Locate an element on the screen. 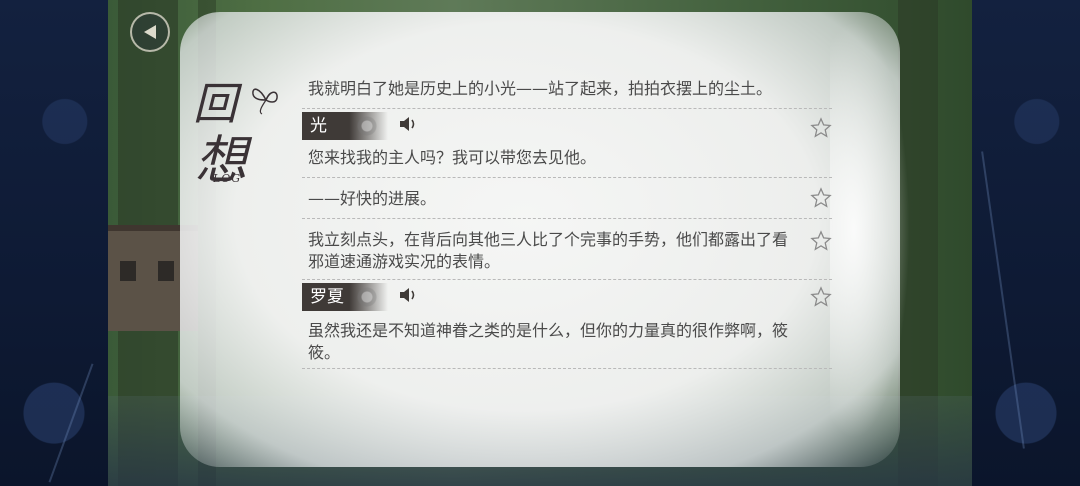 This screenshot has width=1080, height=486. log-entry-text: 我就明白了她是历史上的小光——站了起来，拍拍衣摆上的尘土。 is located at coordinates (540, 88).